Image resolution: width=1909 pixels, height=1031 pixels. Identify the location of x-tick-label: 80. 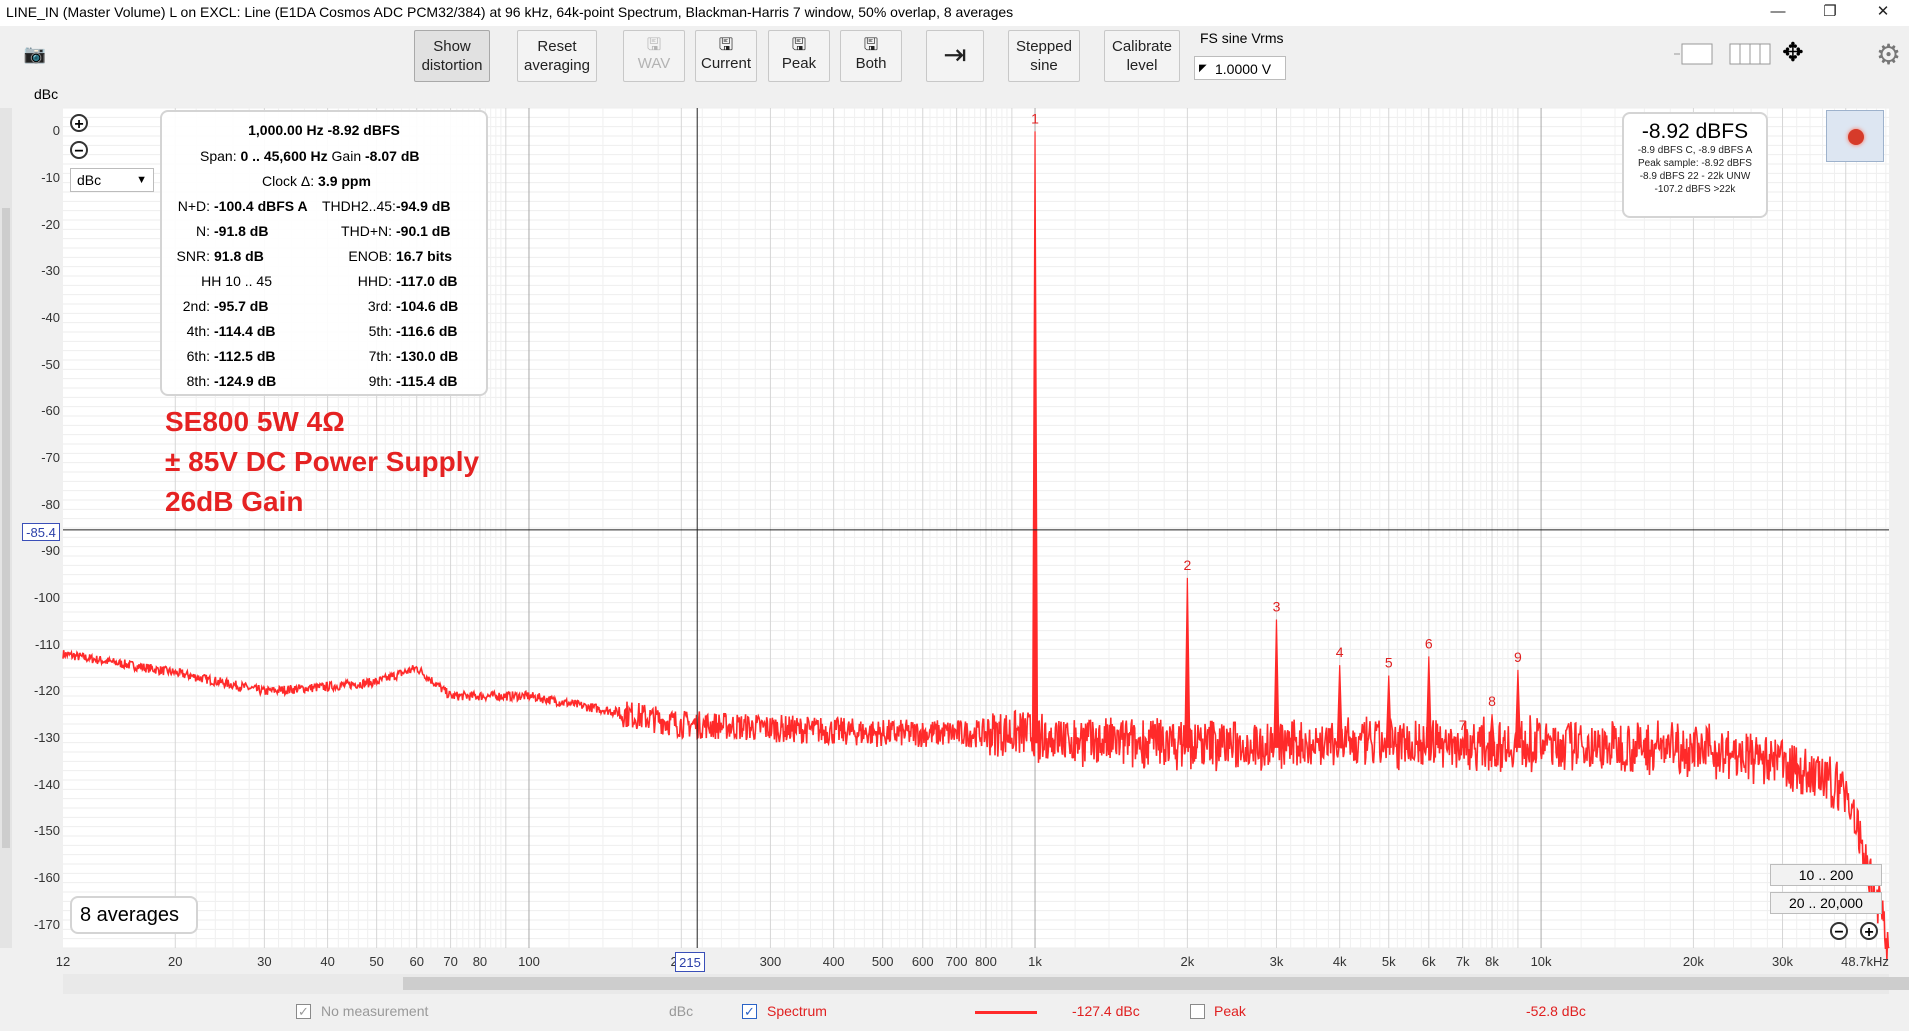
(480, 961).